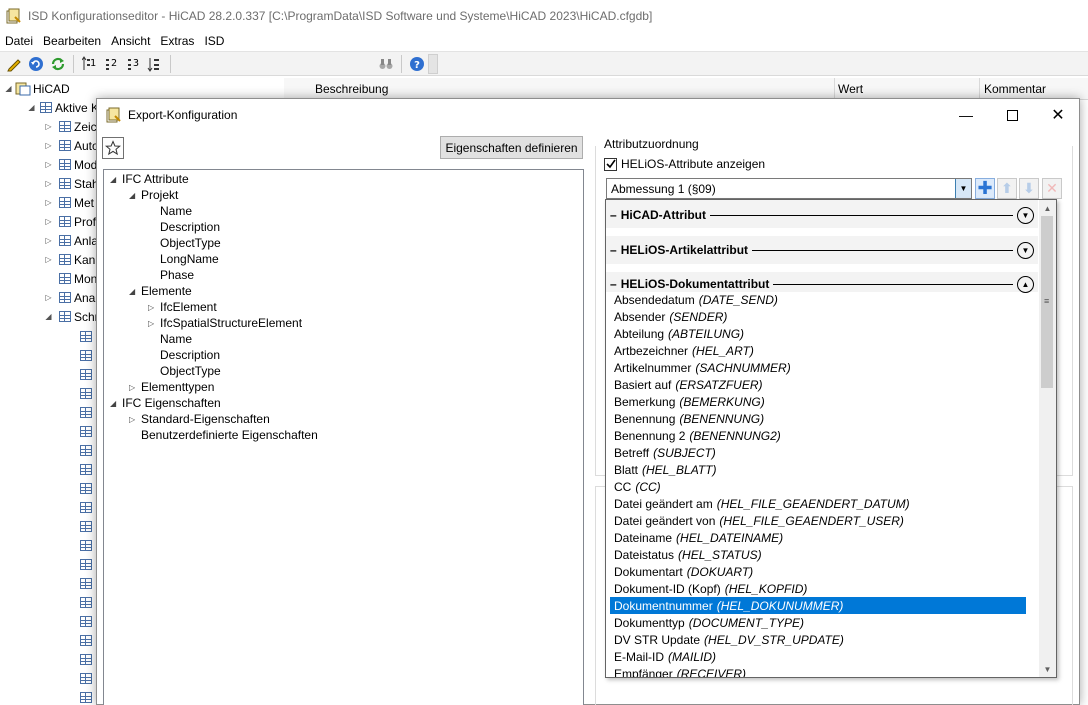  I want to click on level-2-button: 2, so click(111, 64).